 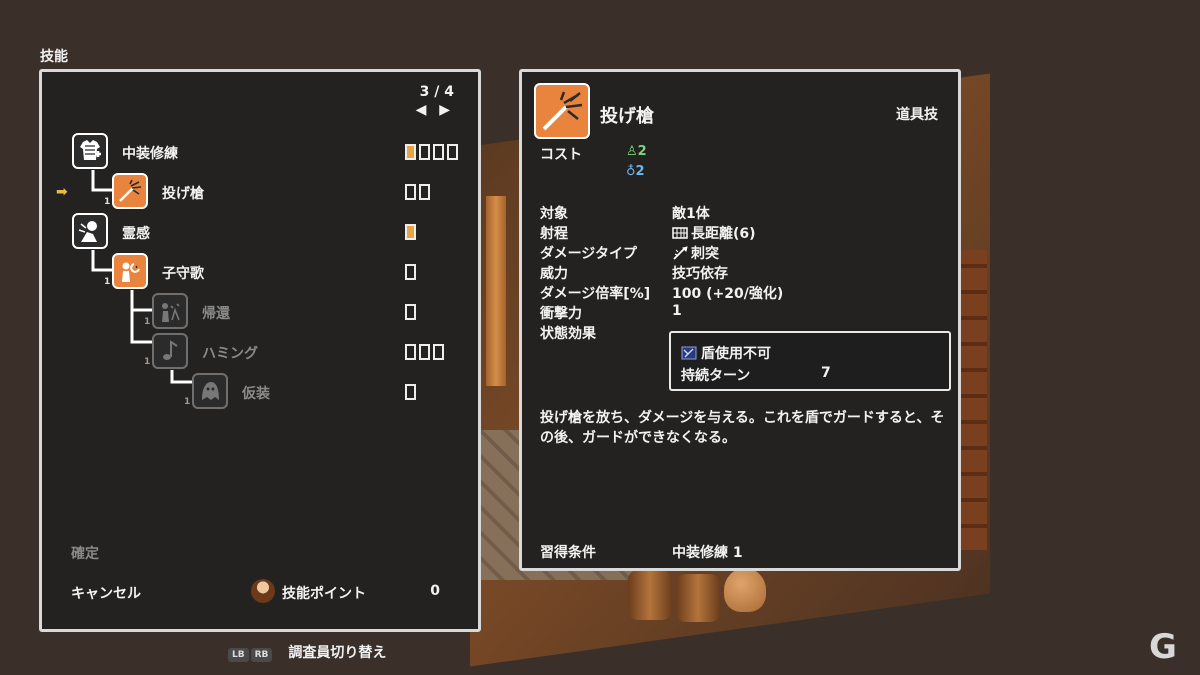 What do you see at coordinates (691, 213) in the screenshot?
I see `stat-value: 敵1体` at bounding box center [691, 213].